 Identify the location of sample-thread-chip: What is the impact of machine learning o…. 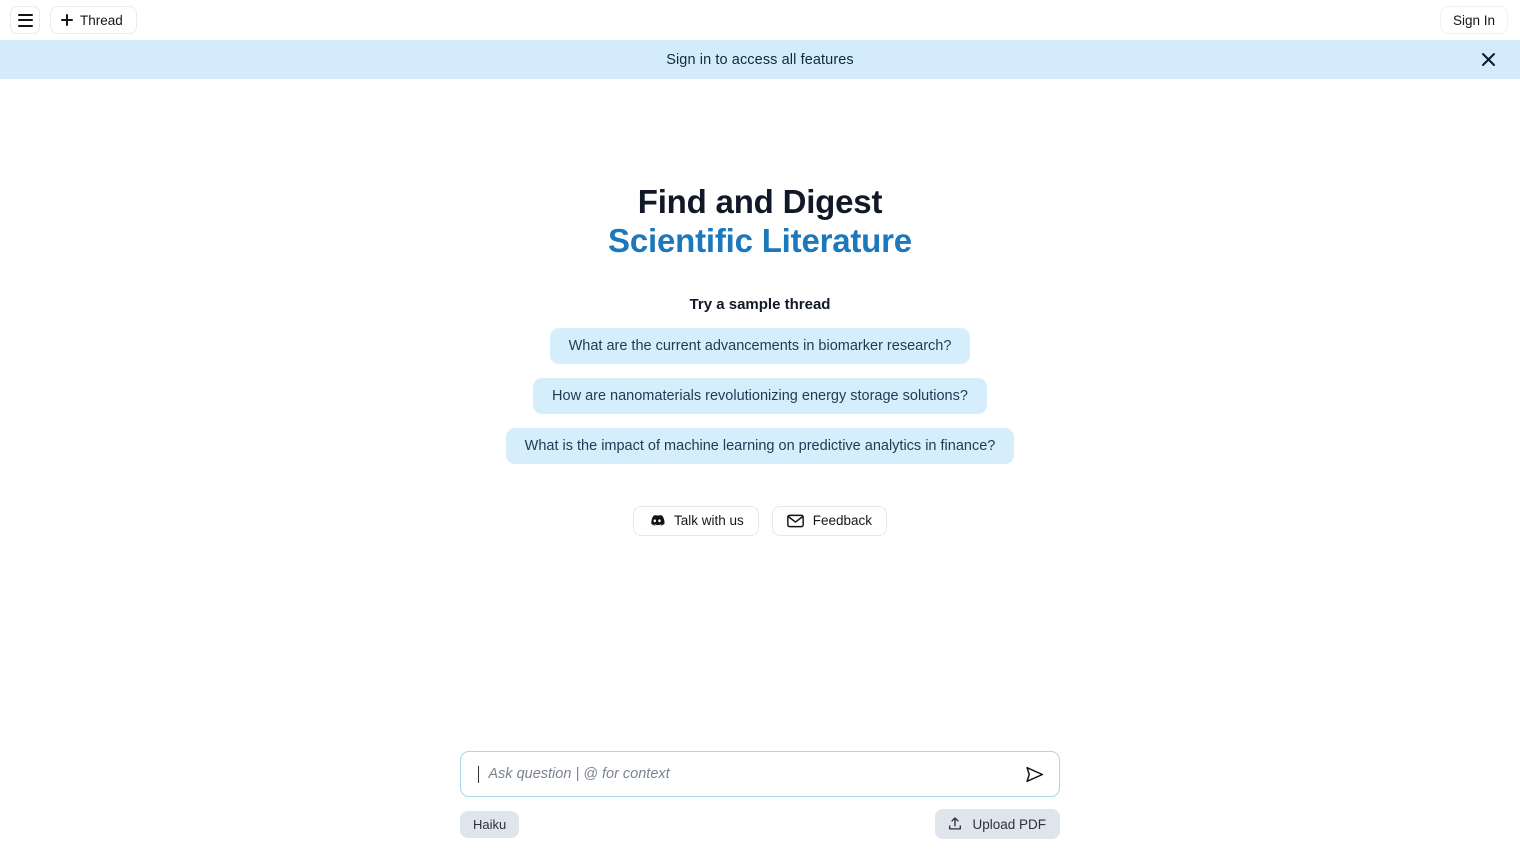
(760, 445).